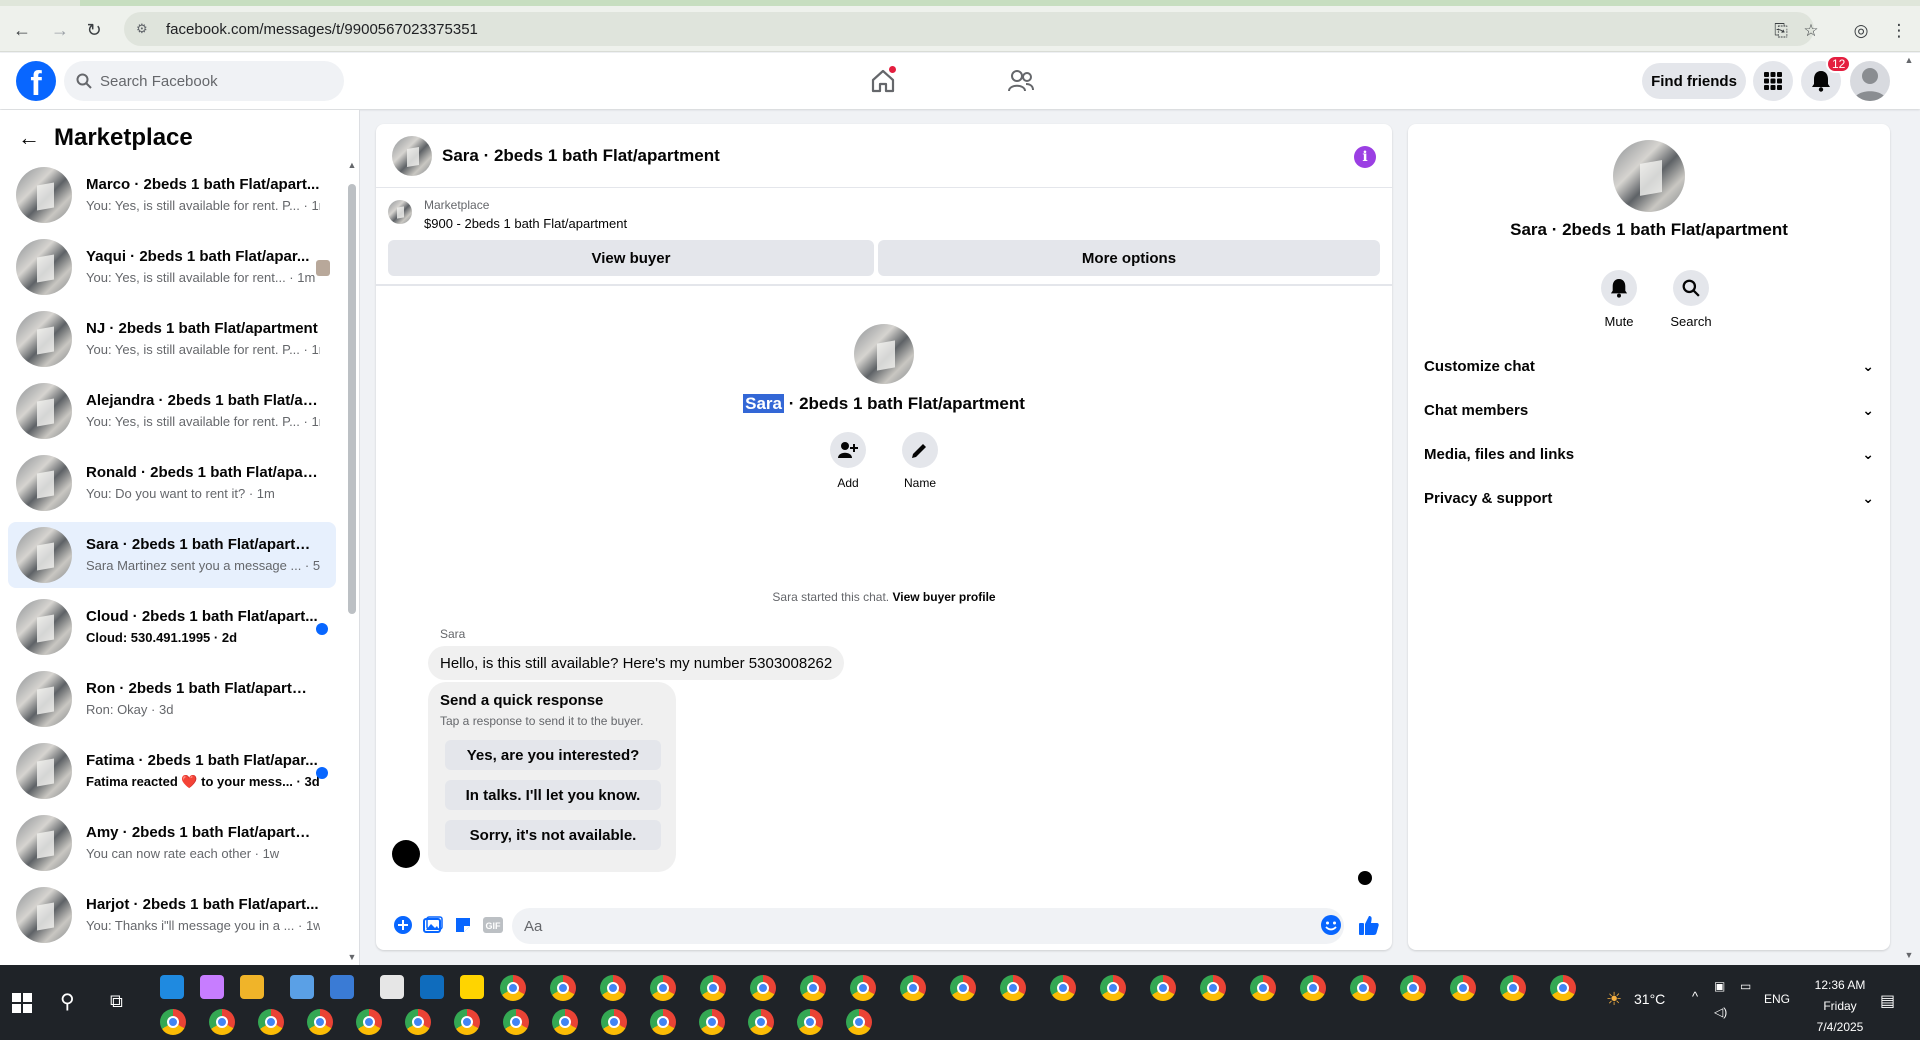 The image size is (1920, 1040). I want to click on find-friends-button: Find friends, so click(1694, 81).